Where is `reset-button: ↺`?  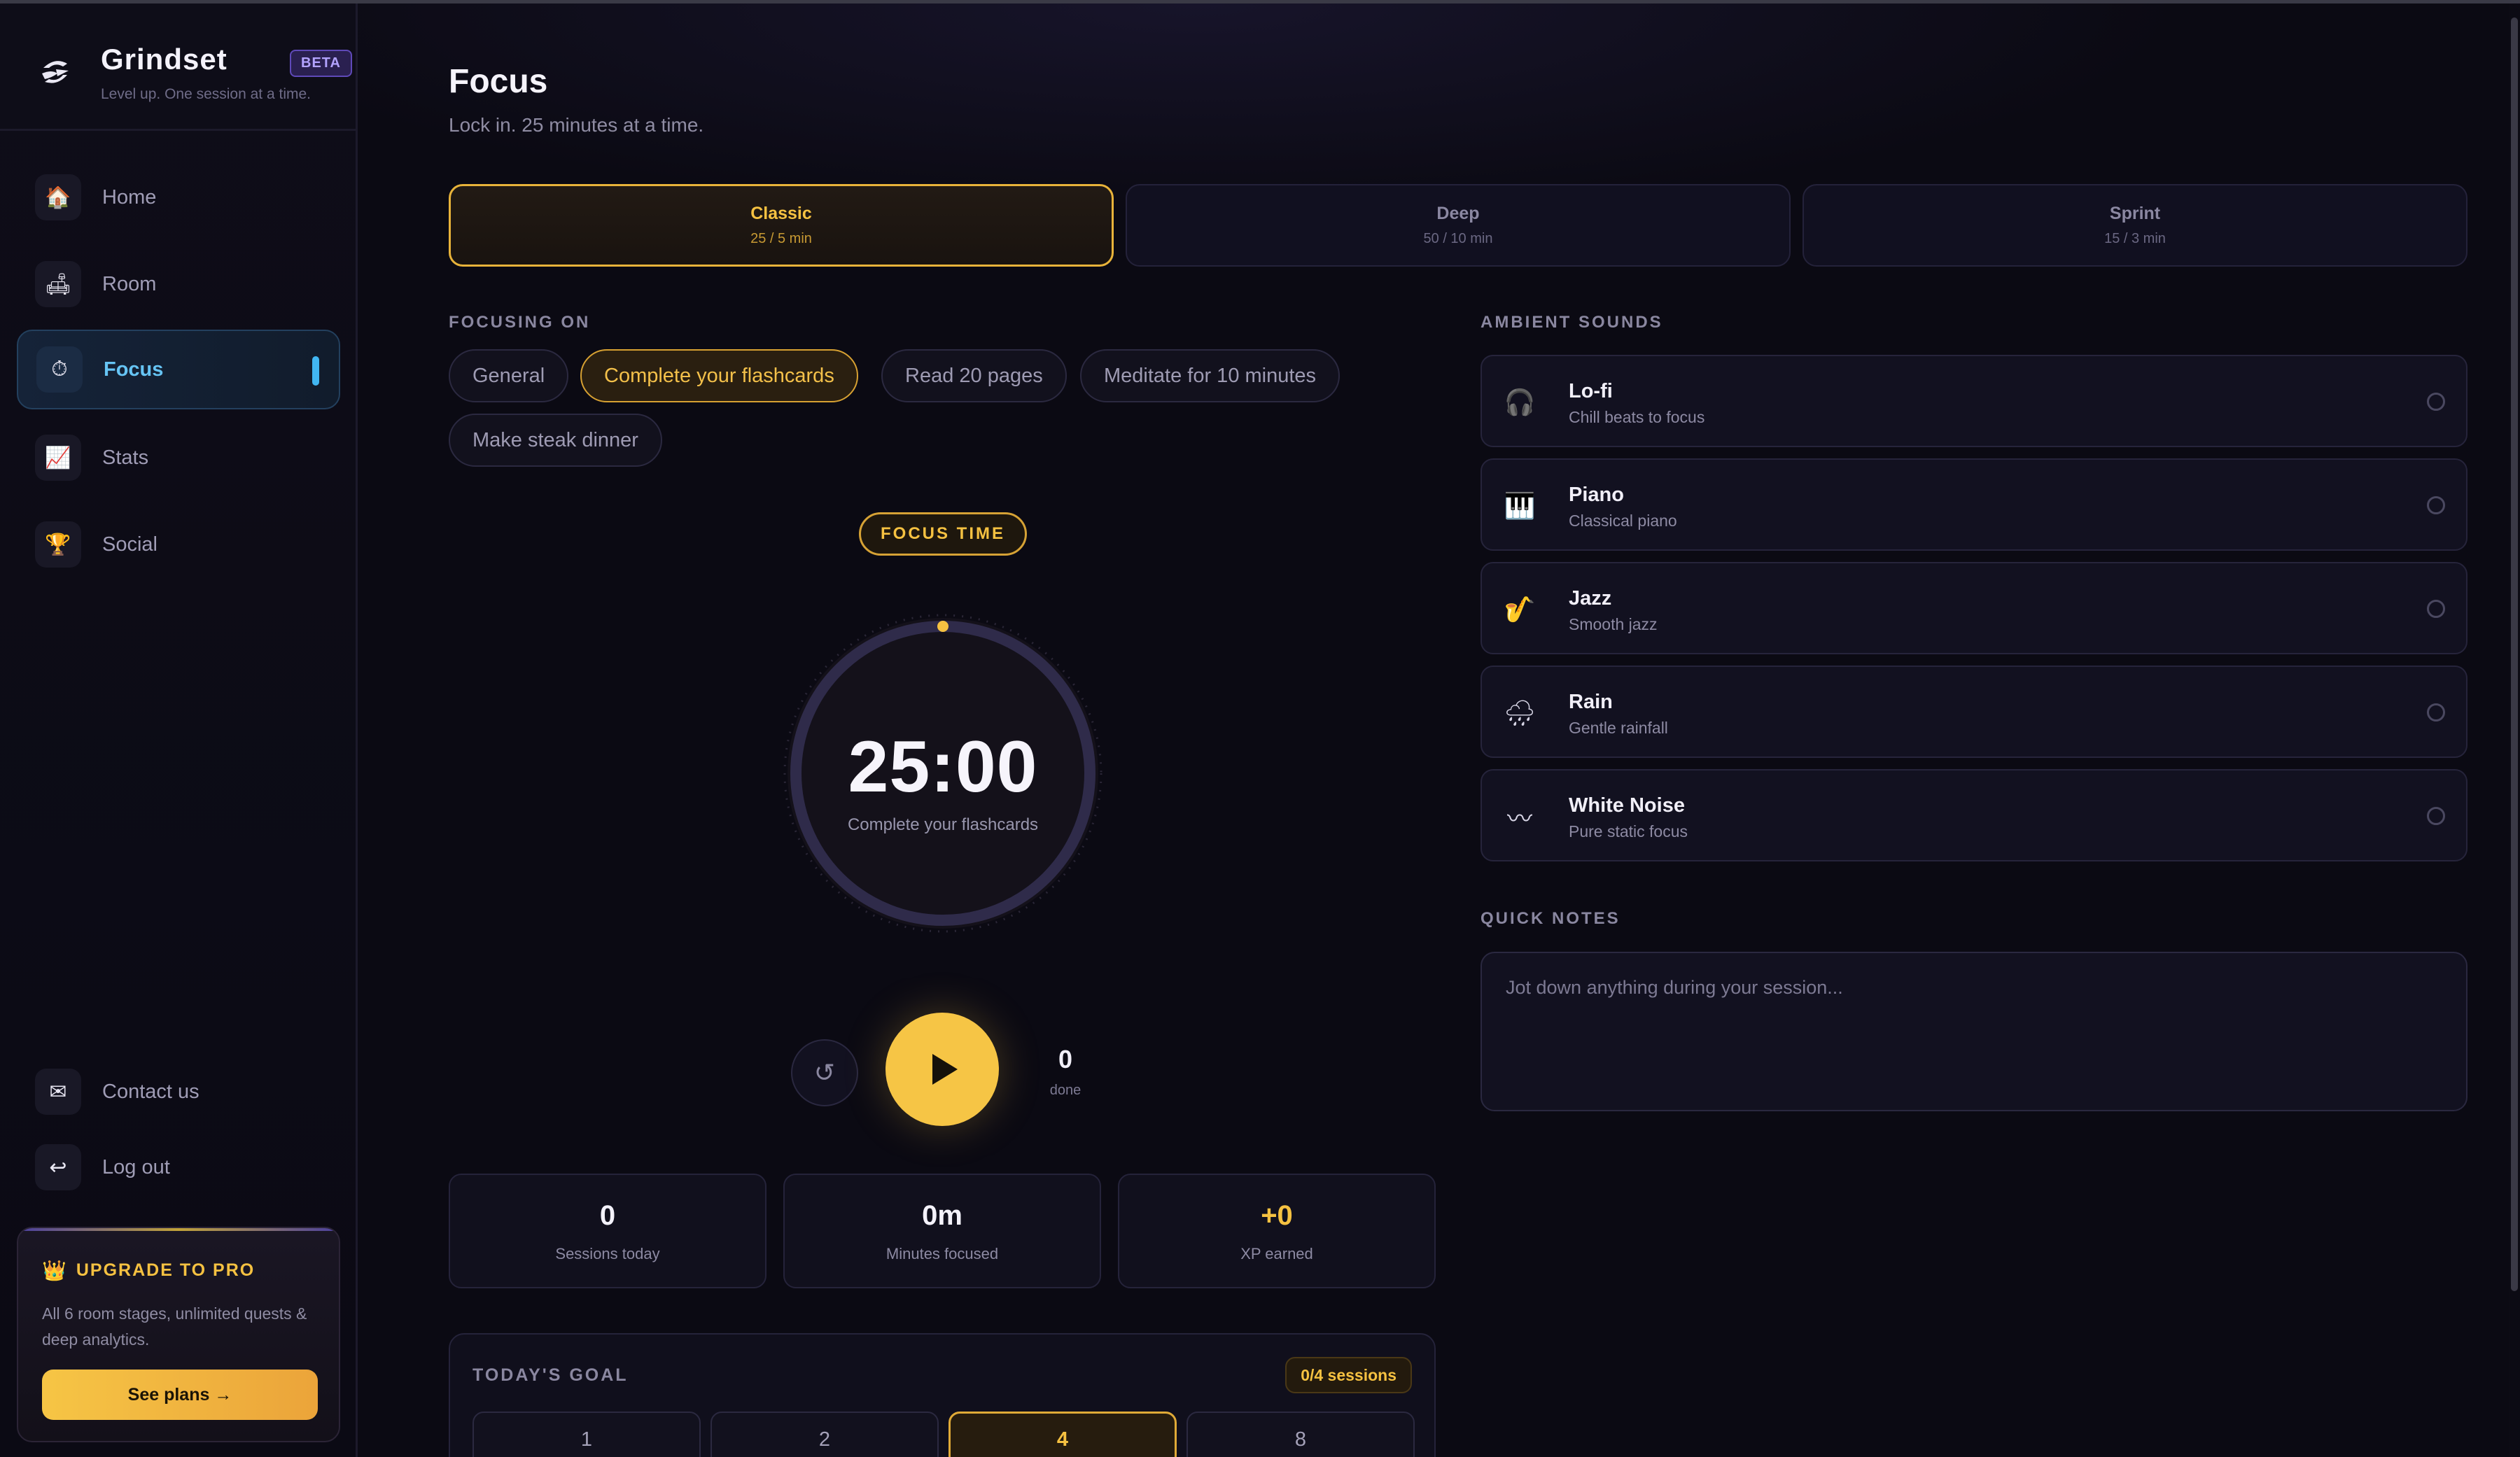 reset-button: ↺ is located at coordinates (824, 1072).